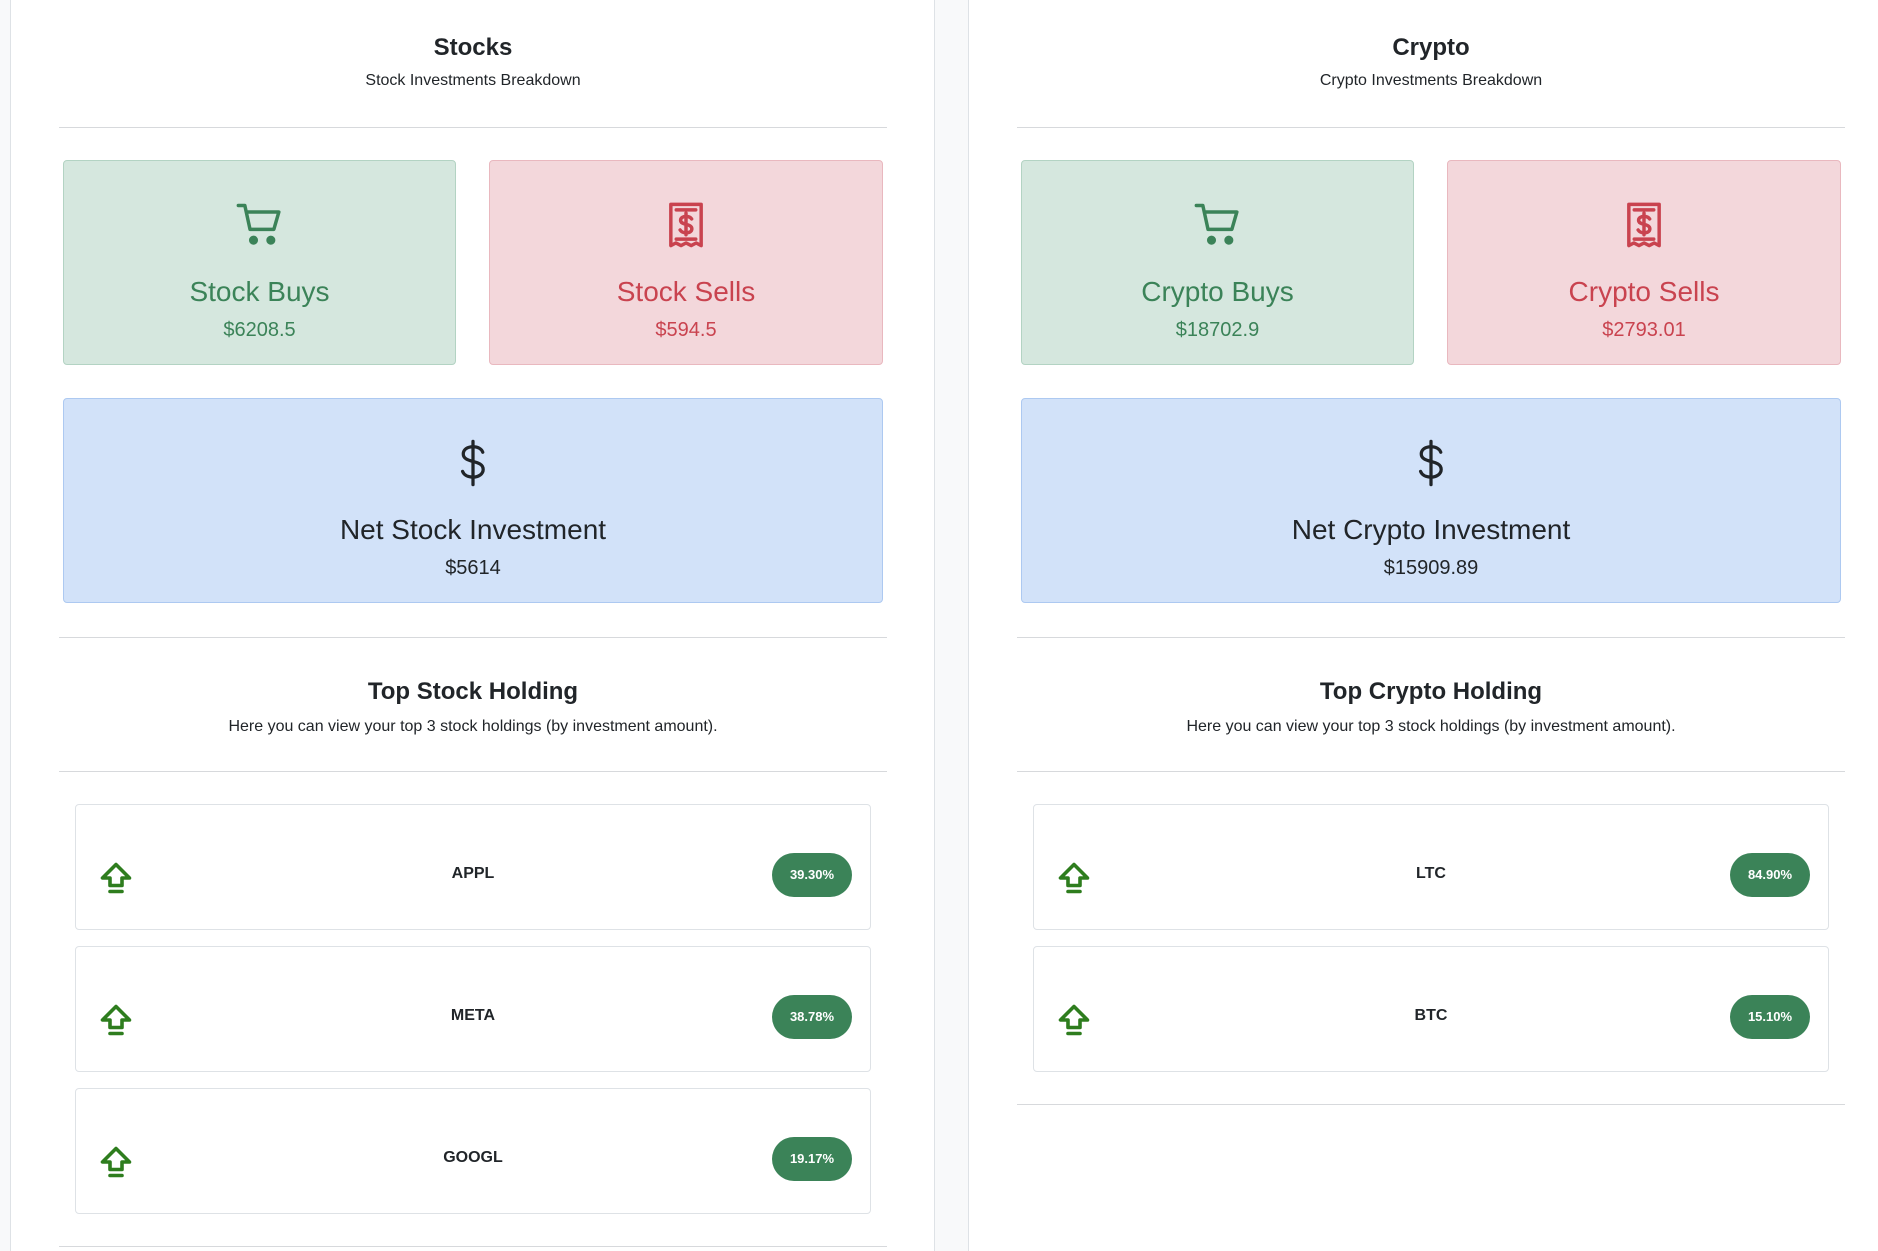 The width and height of the screenshot is (1878, 1251). What do you see at coordinates (1431, 568) in the screenshot?
I see `net-crypto-amount: $15909.89` at bounding box center [1431, 568].